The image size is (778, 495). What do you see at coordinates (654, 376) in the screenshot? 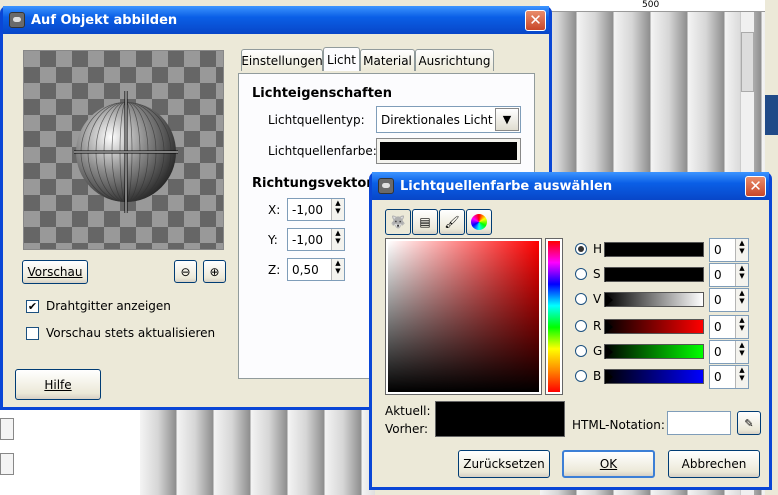
I see `channel-b-slider` at bounding box center [654, 376].